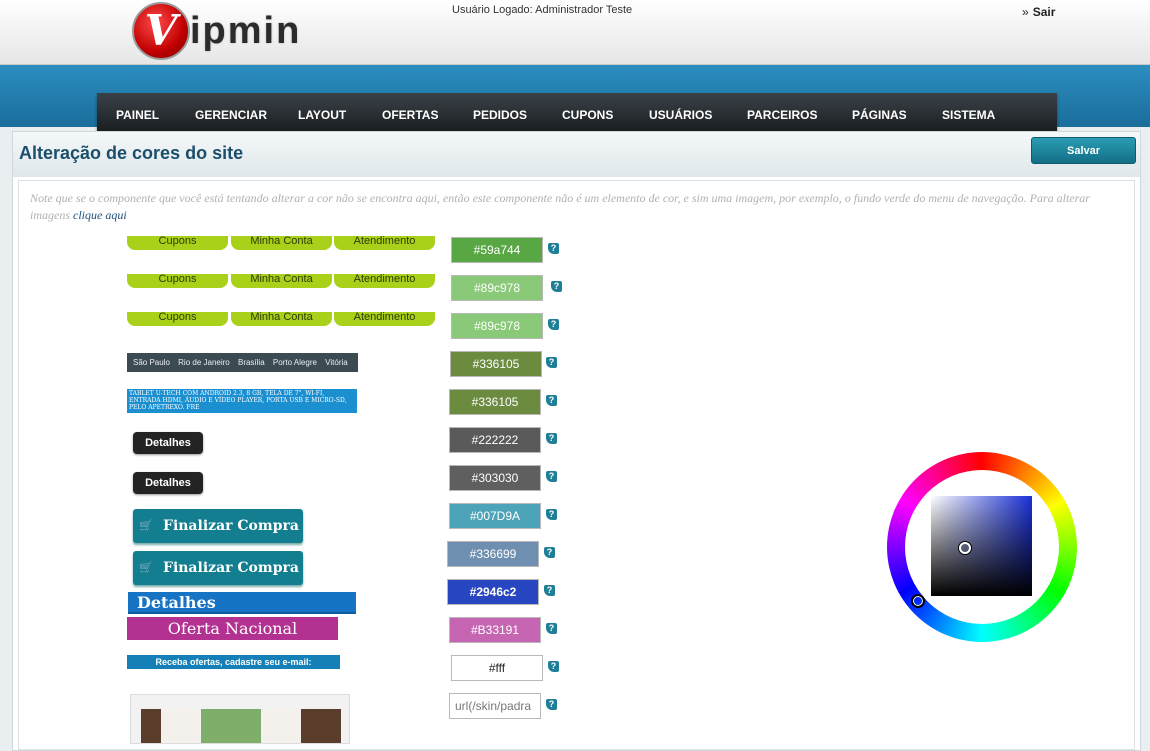 This screenshot has height=751, width=1150. What do you see at coordinates (241, 726) in the screenshot?
I see `room-image` at bounding box center [241, 726].